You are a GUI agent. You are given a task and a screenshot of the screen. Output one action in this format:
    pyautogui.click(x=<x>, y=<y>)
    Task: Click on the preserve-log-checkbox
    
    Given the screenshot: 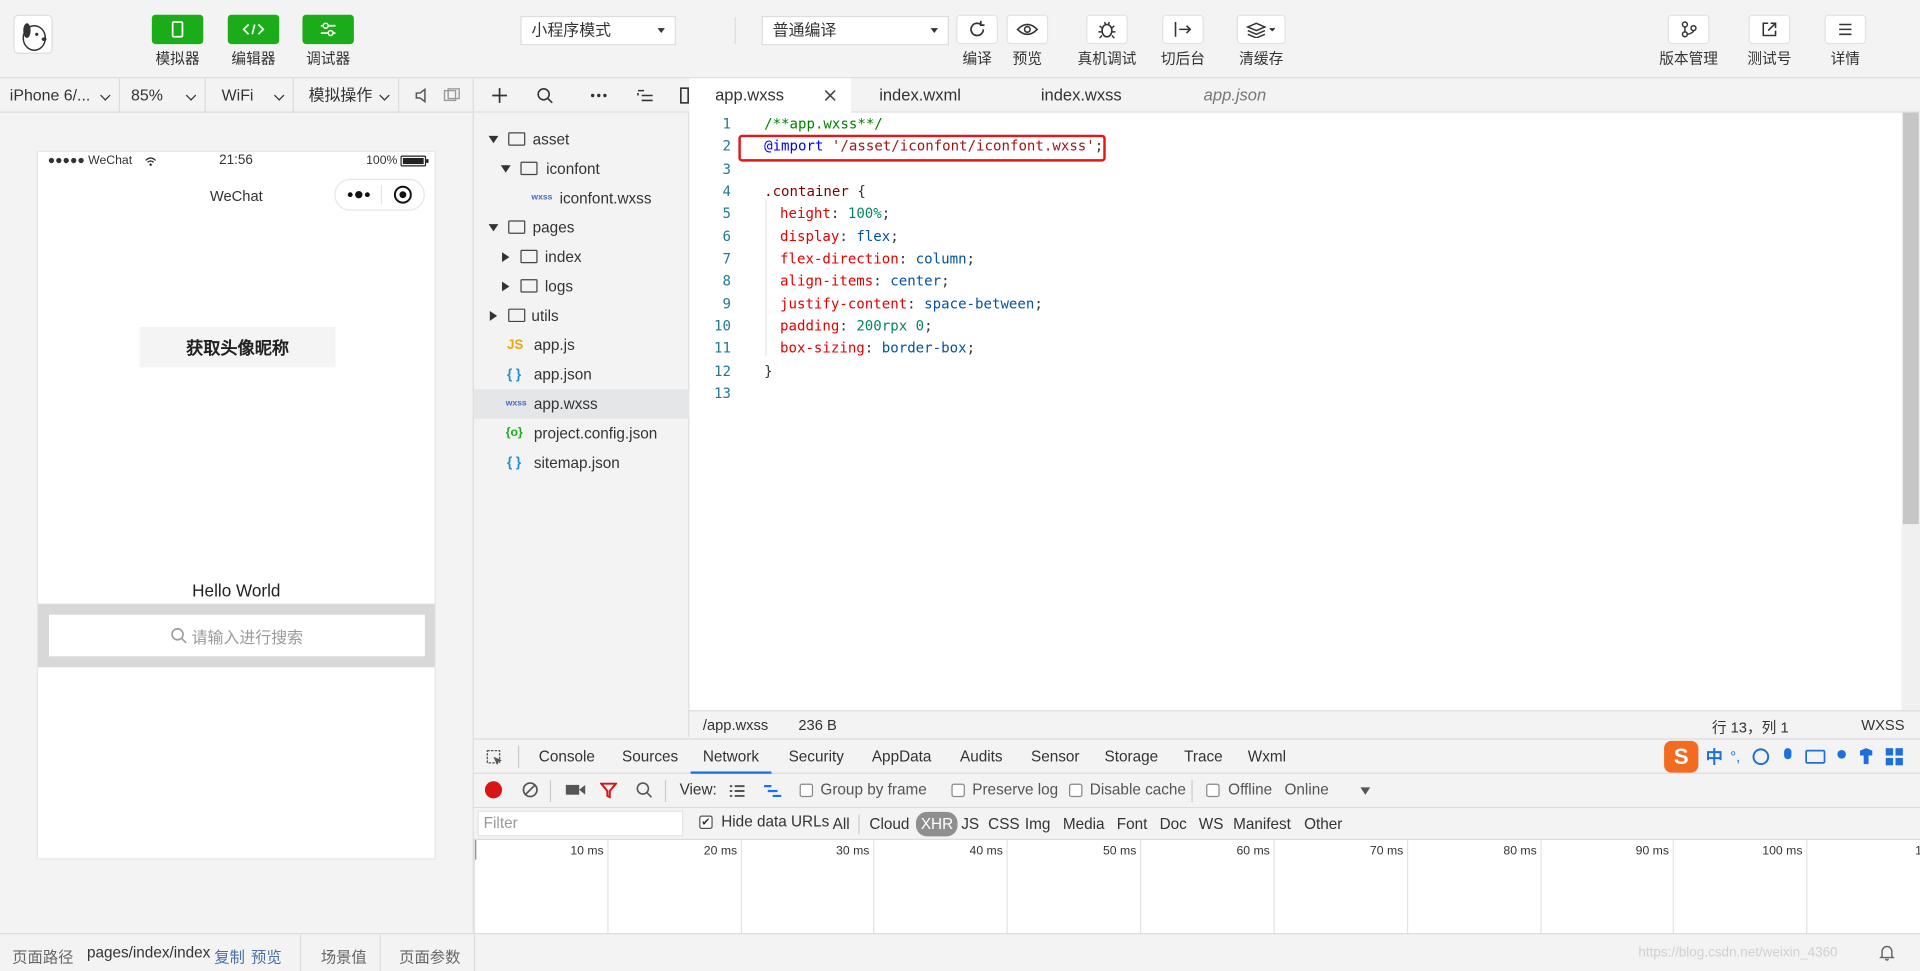 What is the action you would take?
    pyautogui.click(x=958, y=790)
    